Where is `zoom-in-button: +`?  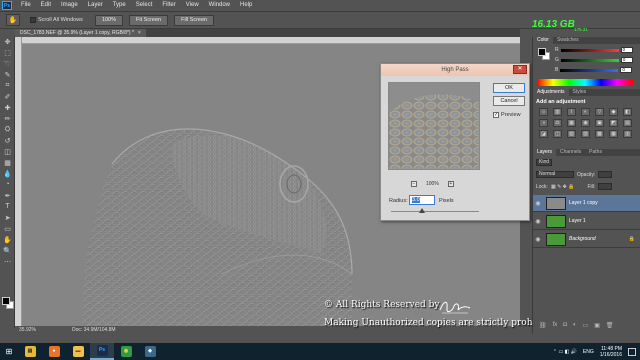
zoom-in-button: + is located at coordinates (450, 184).